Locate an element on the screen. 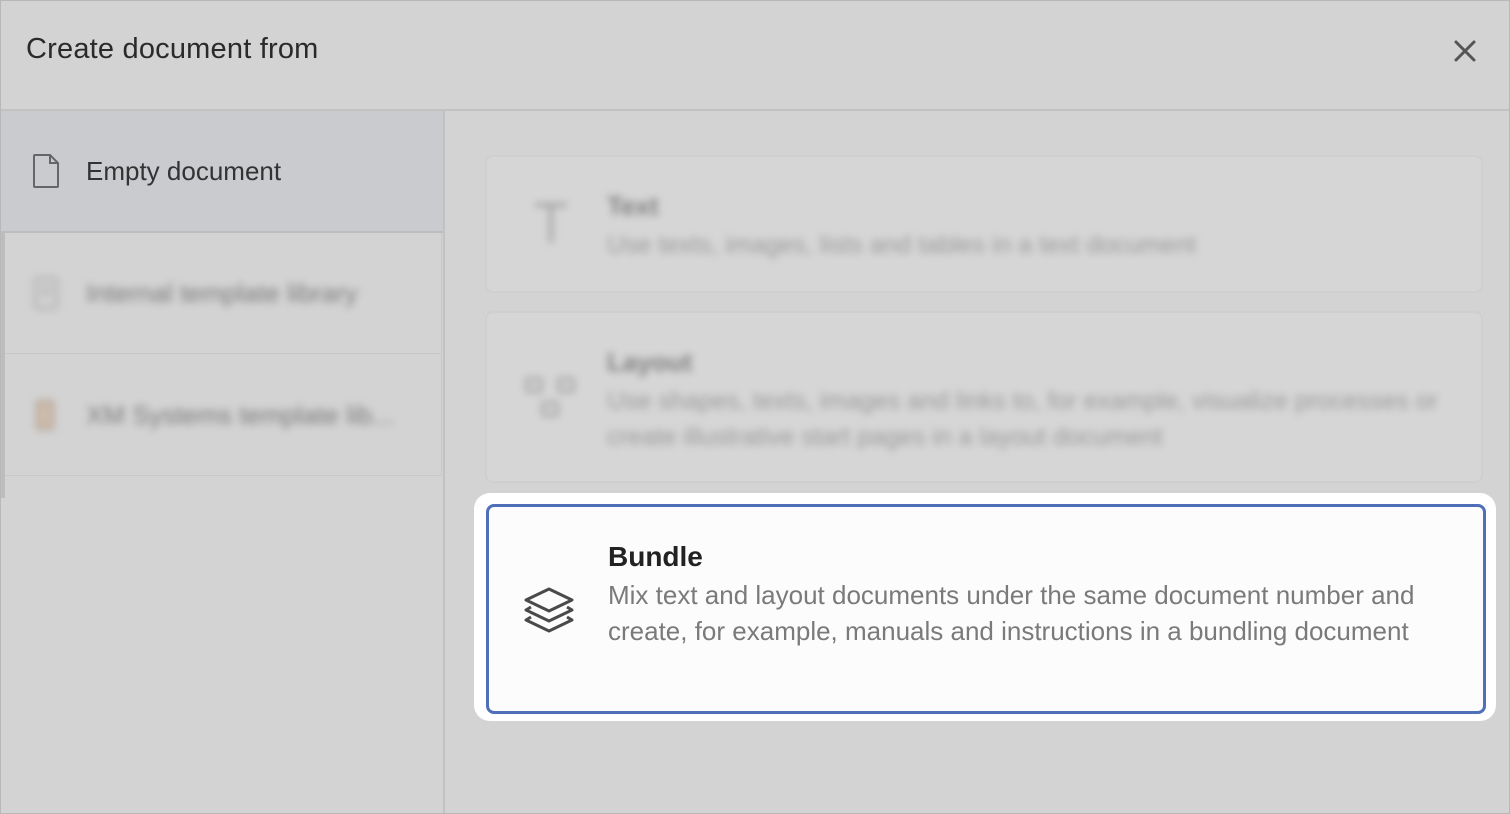 The height and width of the screenshot is (814, 1510). sidebar-item-label: Empty document is located at coordinates (184, 171).